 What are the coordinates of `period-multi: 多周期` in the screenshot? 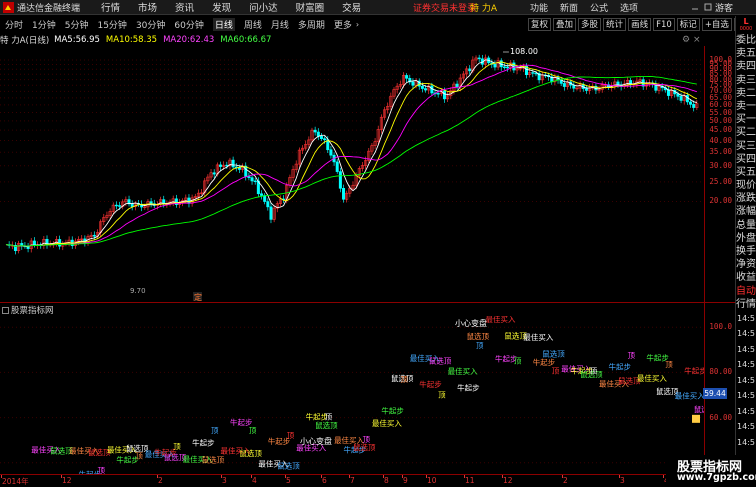 It's located at (311, 24).